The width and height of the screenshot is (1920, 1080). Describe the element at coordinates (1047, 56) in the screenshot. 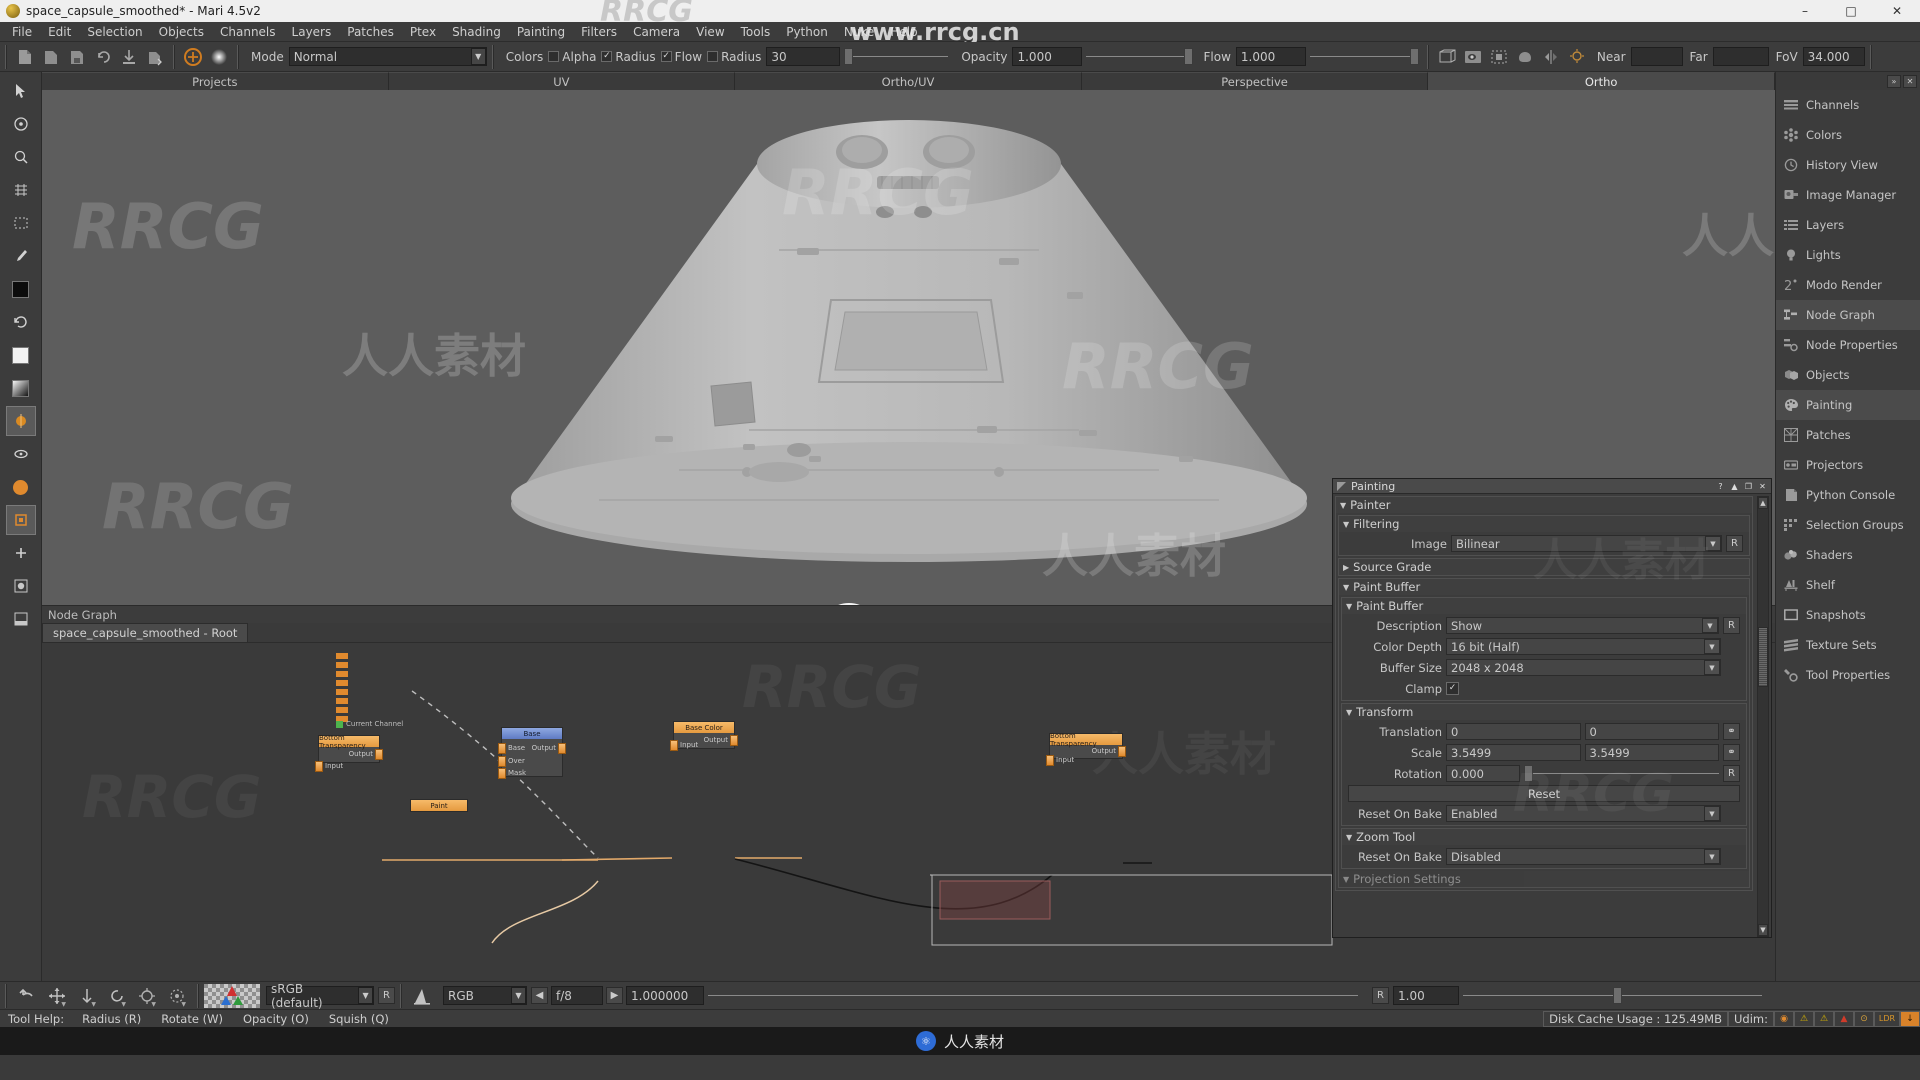

I see `opacity-input: 1.000` at that location.